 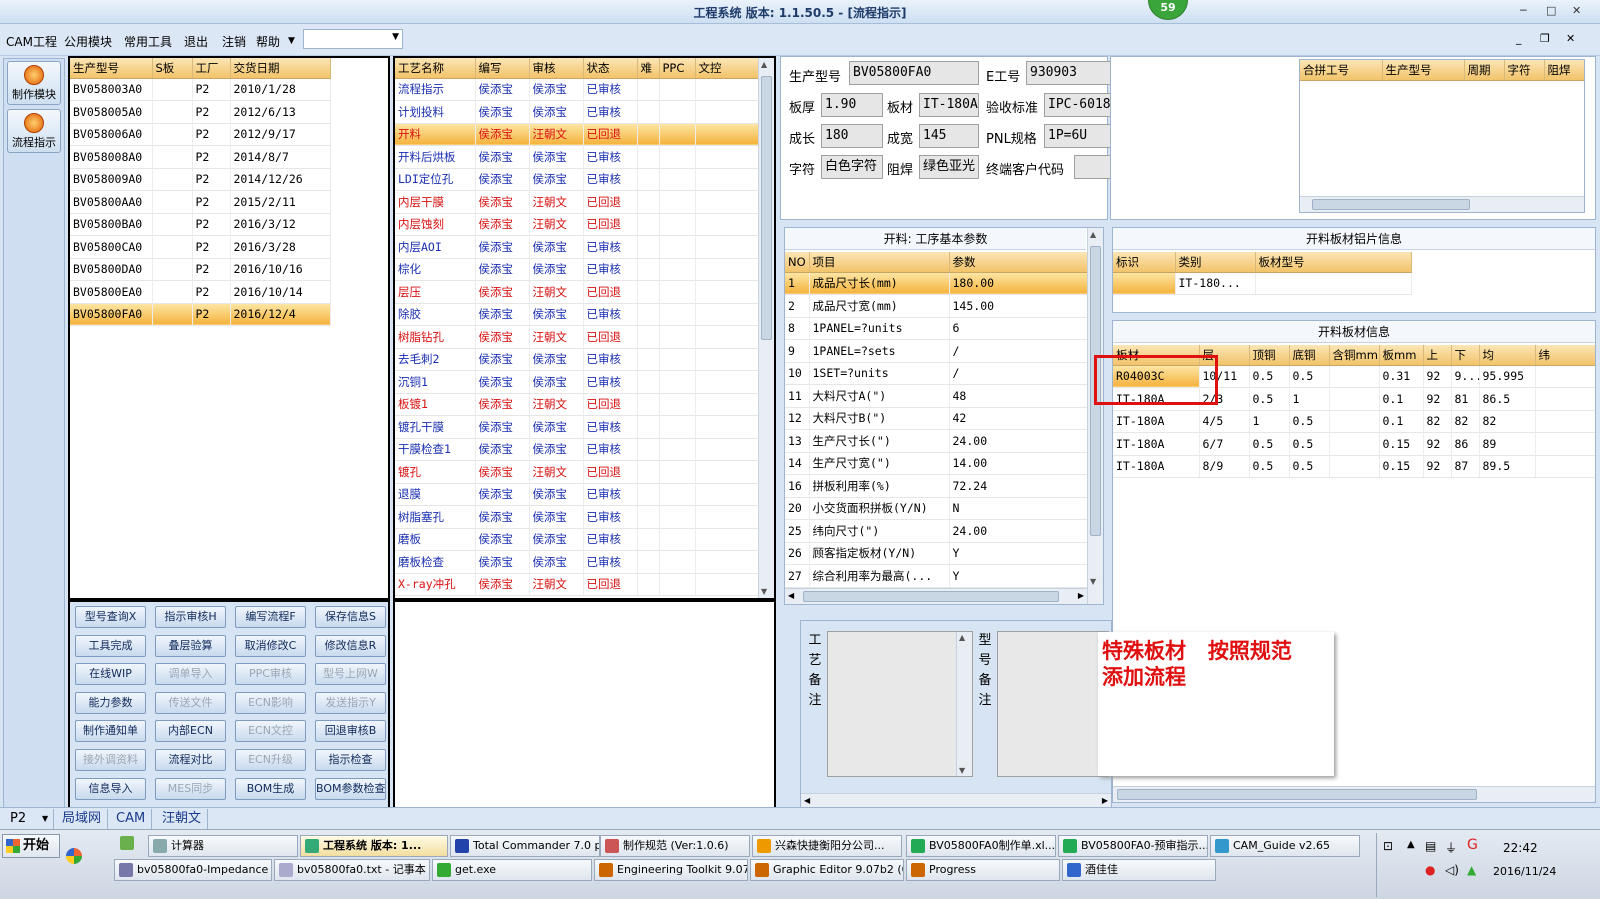 I want to click on table-row: 9 1PANEL=?sets /, so click(x=936, y=351).